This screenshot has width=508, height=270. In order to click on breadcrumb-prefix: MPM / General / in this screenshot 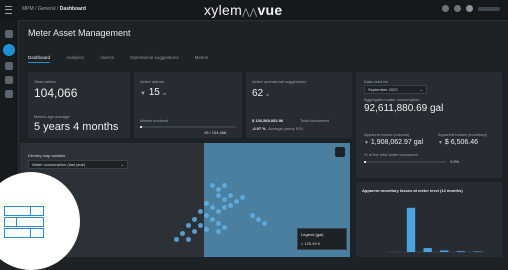, I will do `click(40, 9)`.